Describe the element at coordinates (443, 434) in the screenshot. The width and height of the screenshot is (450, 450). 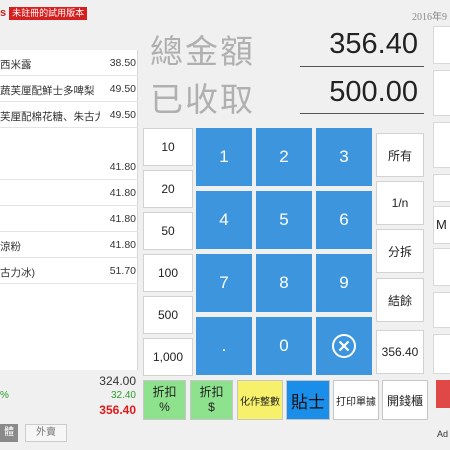
I see `right-panel-ad-label: Ad` at that location.